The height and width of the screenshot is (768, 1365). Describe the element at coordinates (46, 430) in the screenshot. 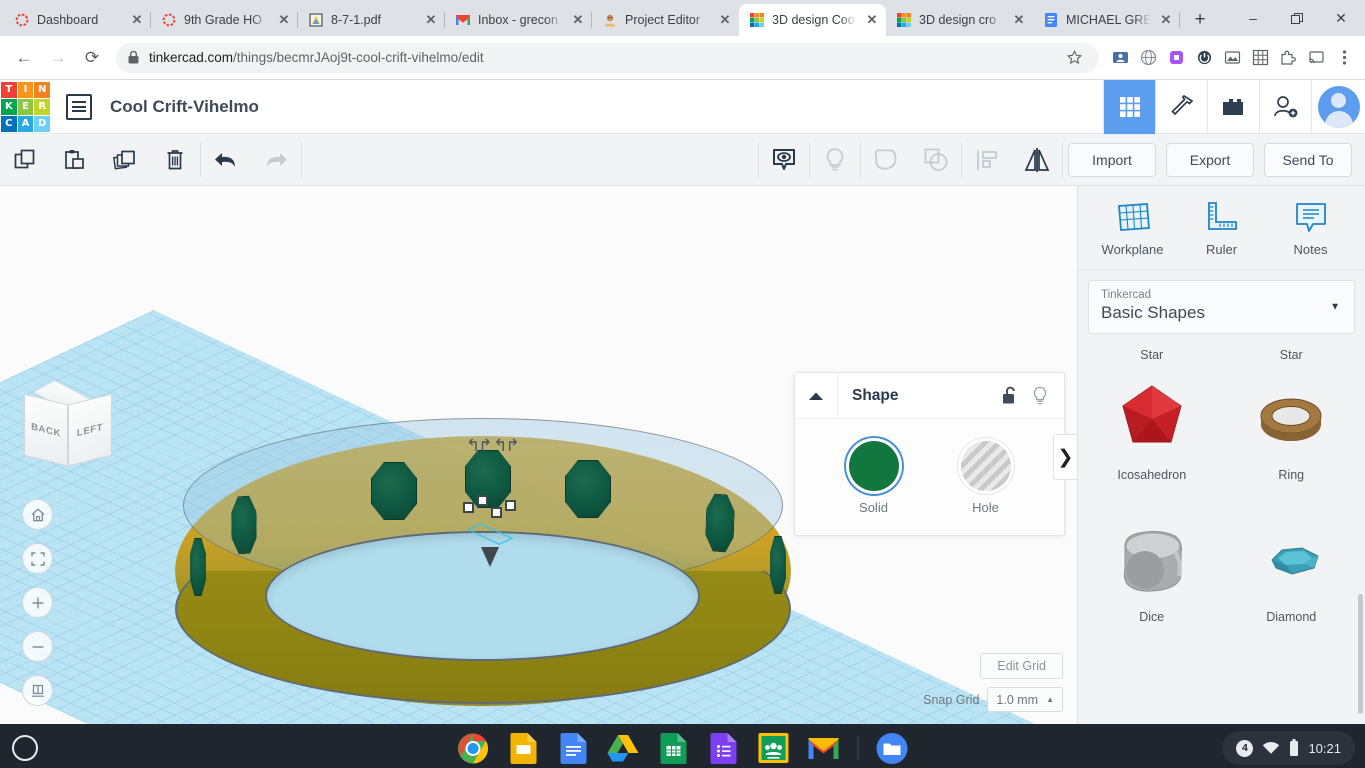

I see `view-cube-back-face: BACK` at that location.